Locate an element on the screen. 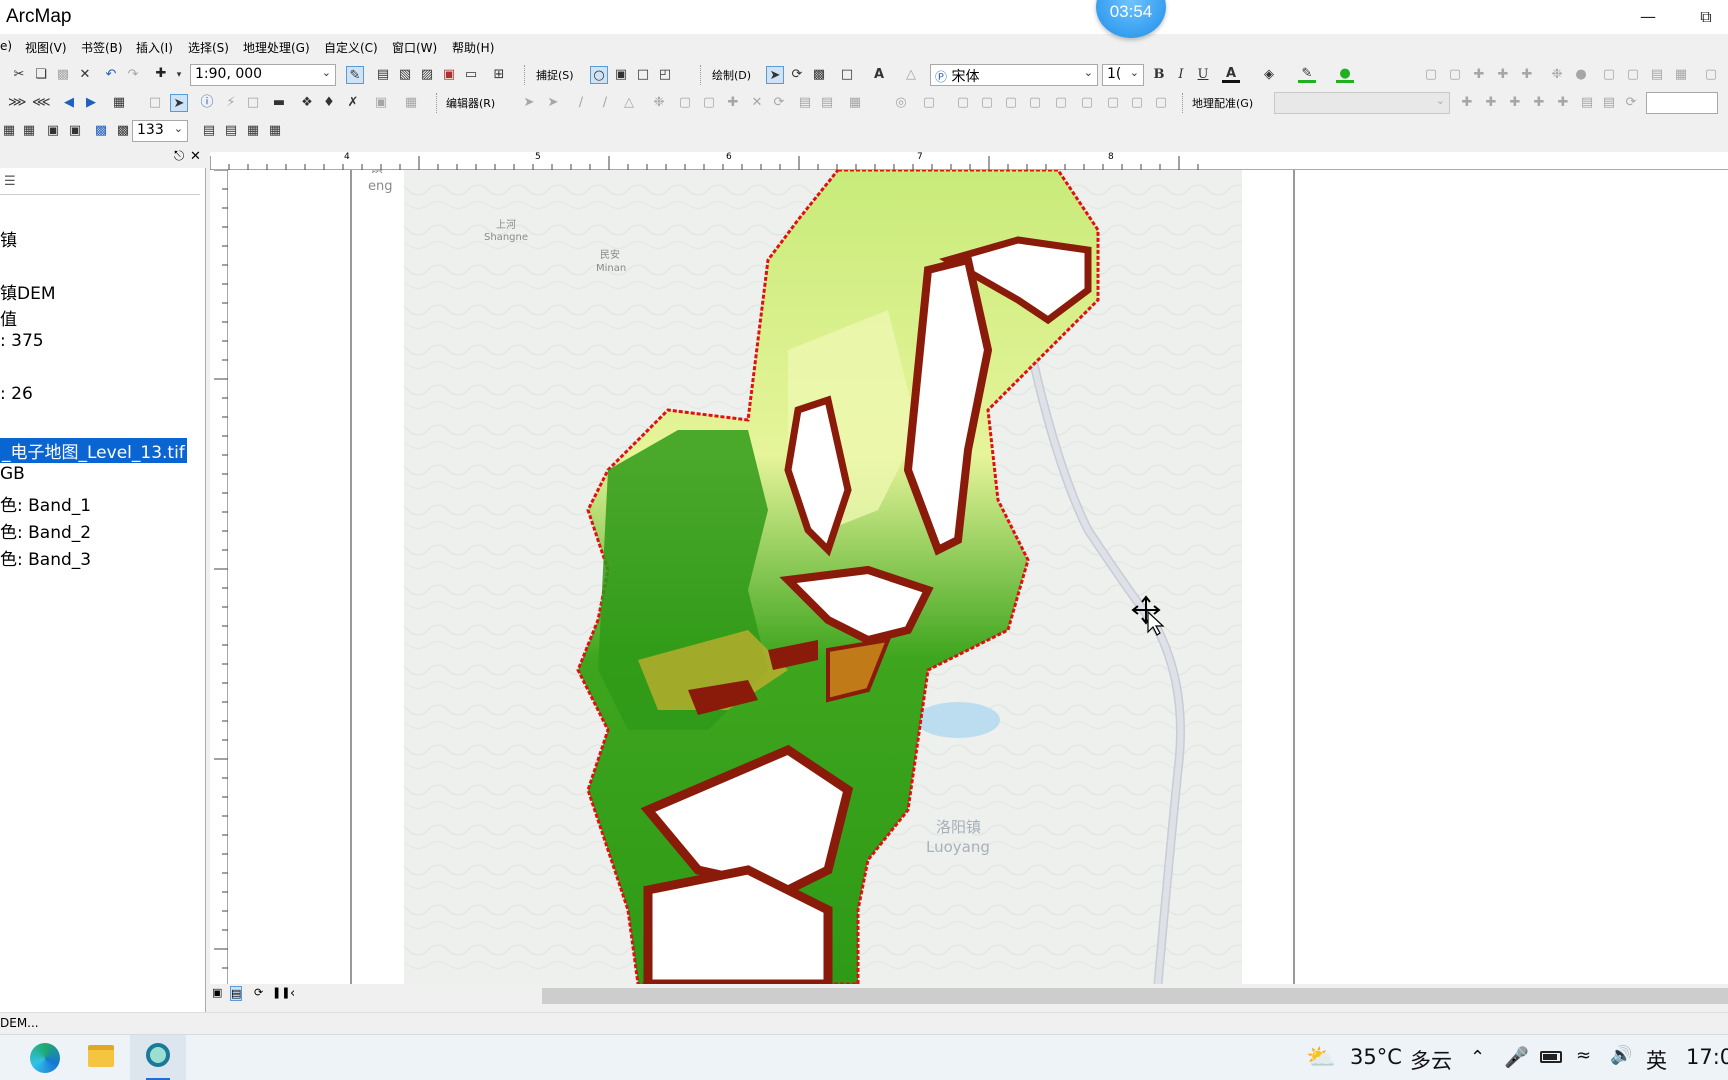 The image size is (1728, 1080). snapping-menu: 捕捉(S) is located at coordinates (555, 75).